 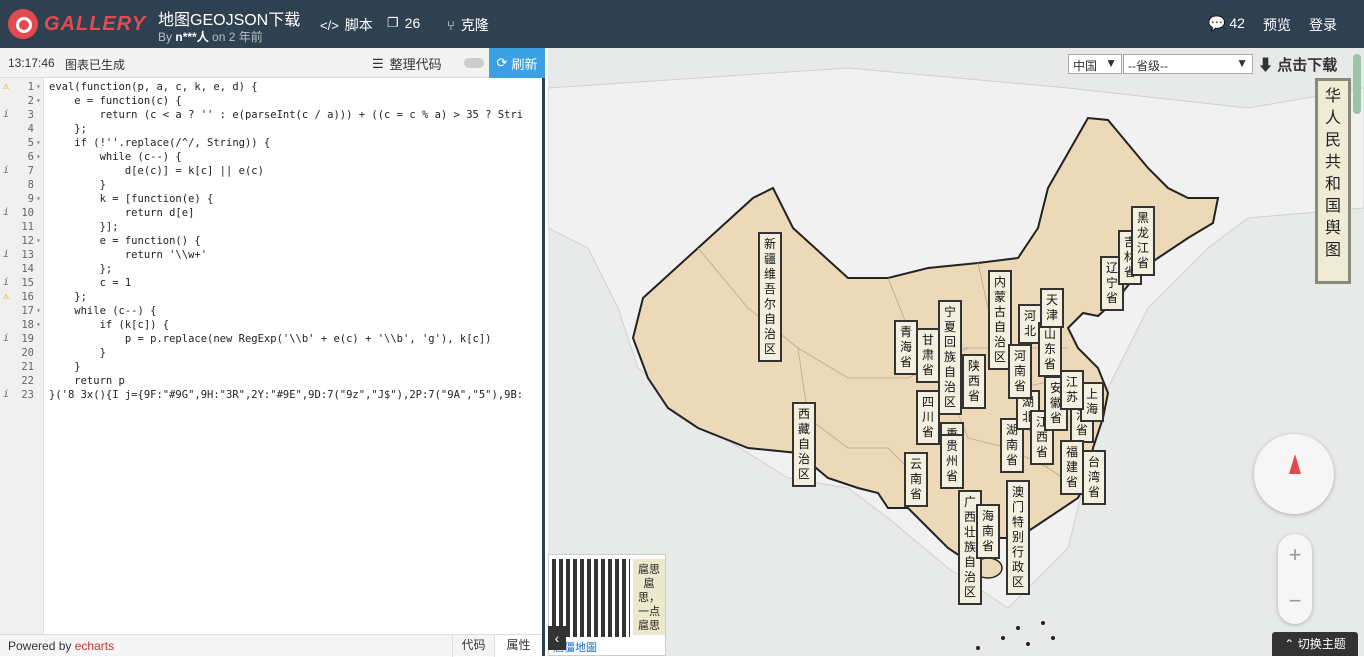 What do you see at coordinates (969, 577) in the screenshot?
I see `province-label-char: 治` at bounding box center [969, 577].